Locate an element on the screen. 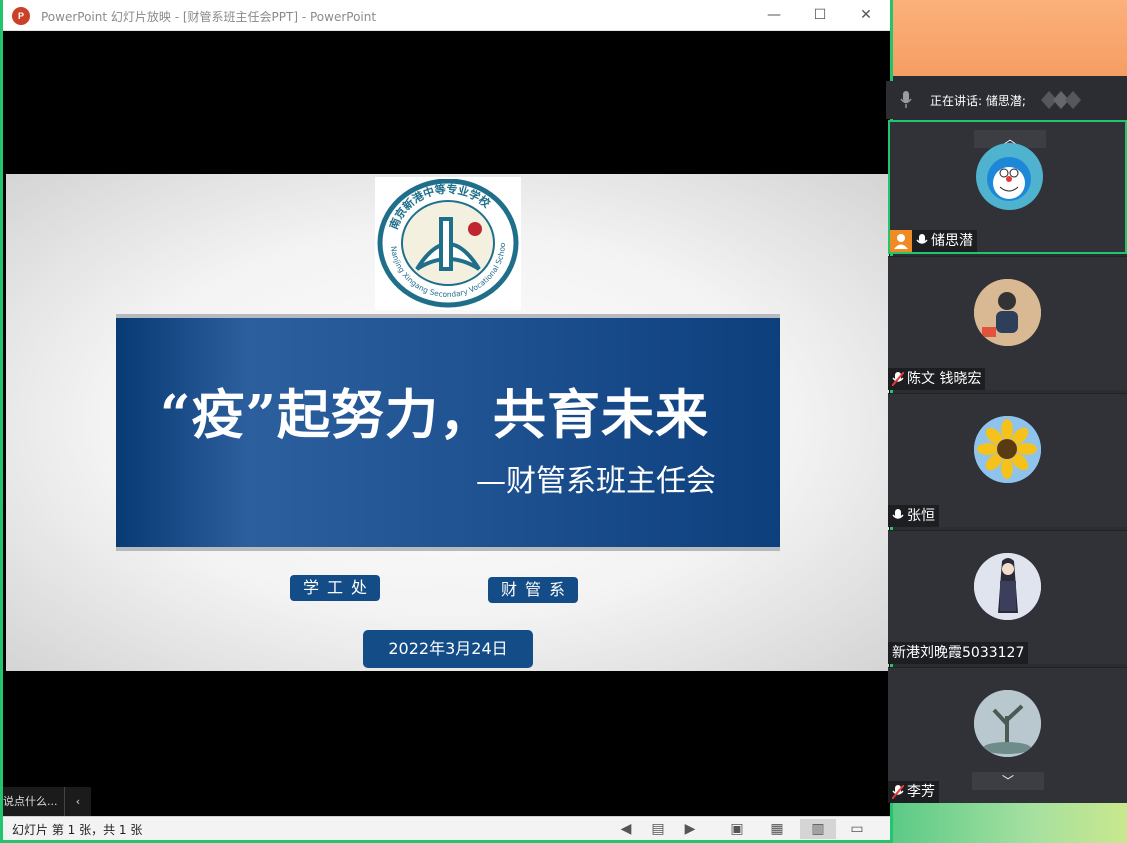 The width and height of the screenshot is (1127, 843). audio-level-icon is located at coordinates (1061, 100).